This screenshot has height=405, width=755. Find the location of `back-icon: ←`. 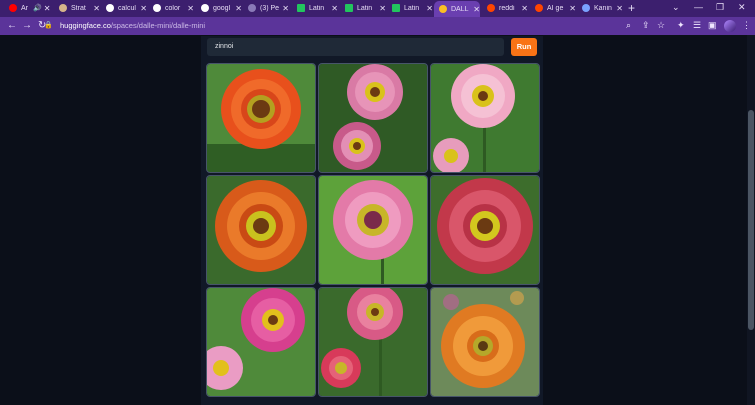

back-icon: ← is located at coordinates (12, 25).